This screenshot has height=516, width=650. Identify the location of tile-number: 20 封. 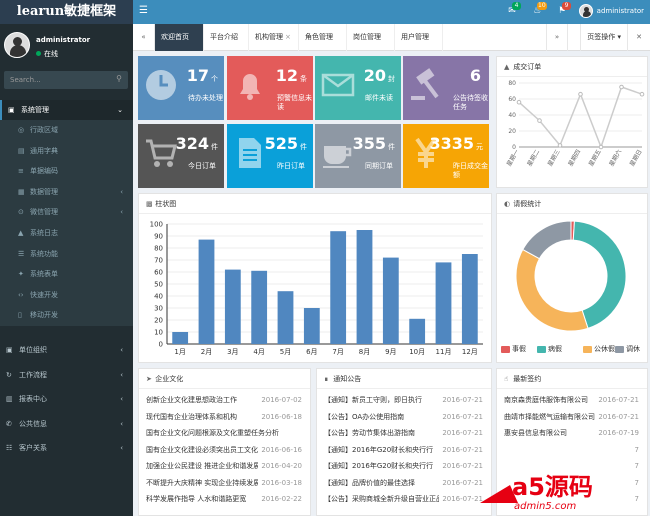
(379, 75).